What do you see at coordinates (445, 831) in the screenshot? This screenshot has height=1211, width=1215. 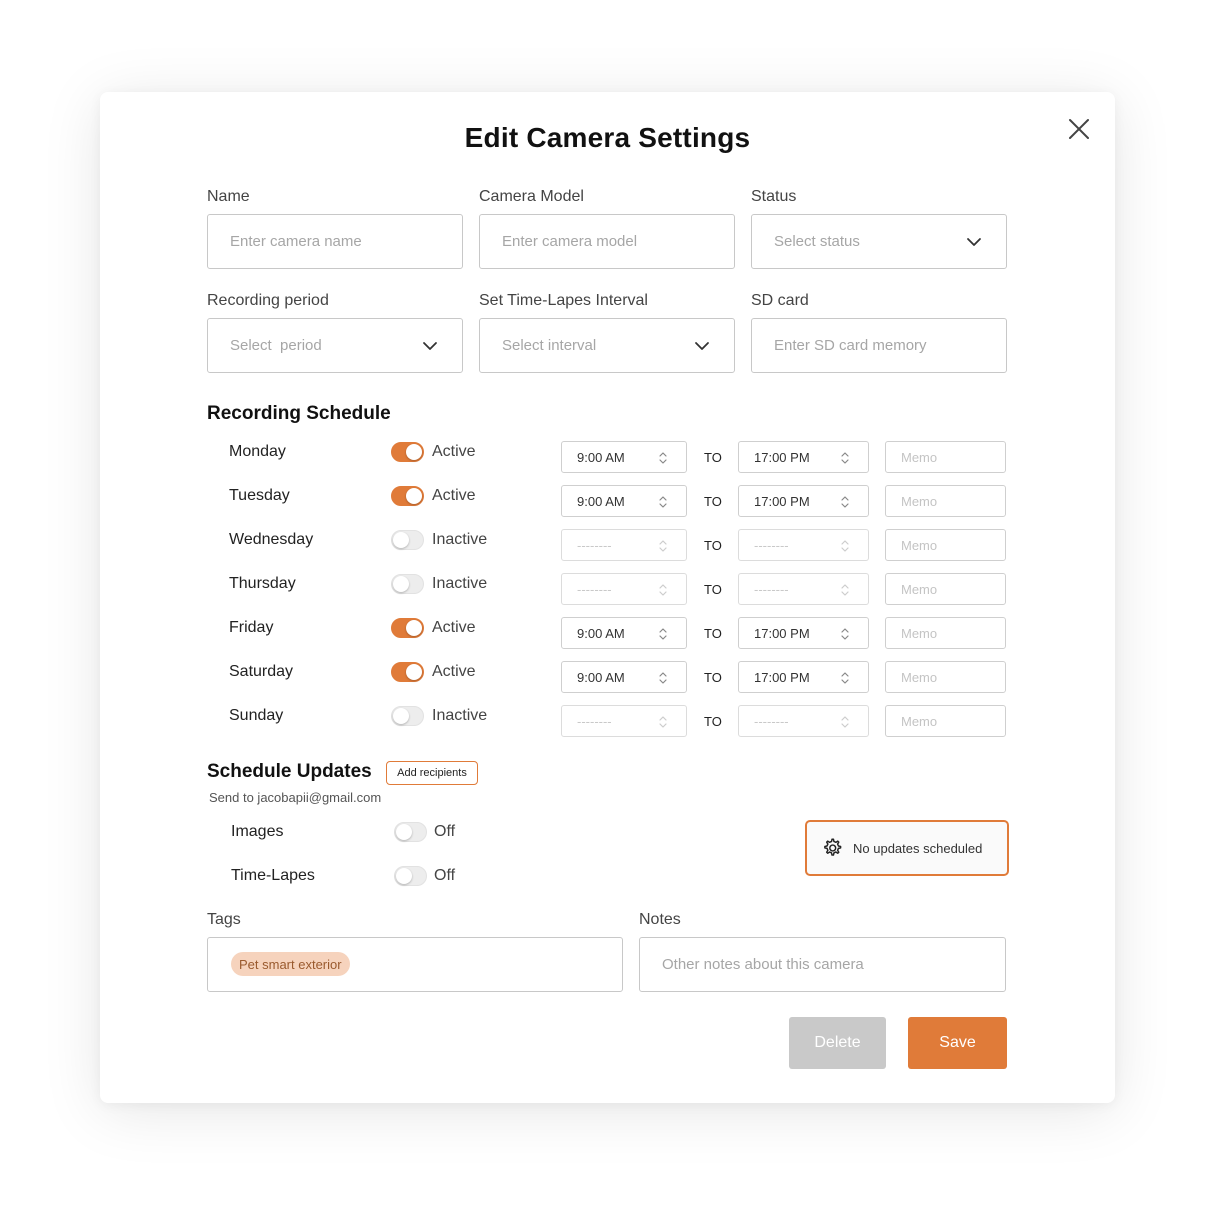 I see `images-status: Off` at bounding box center [445, 831].